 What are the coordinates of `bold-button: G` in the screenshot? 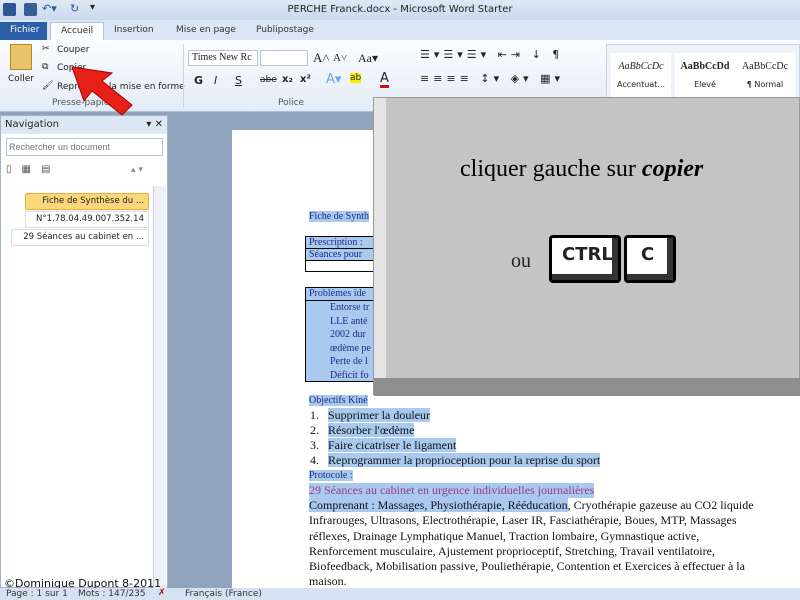 It's located at (198, 80).